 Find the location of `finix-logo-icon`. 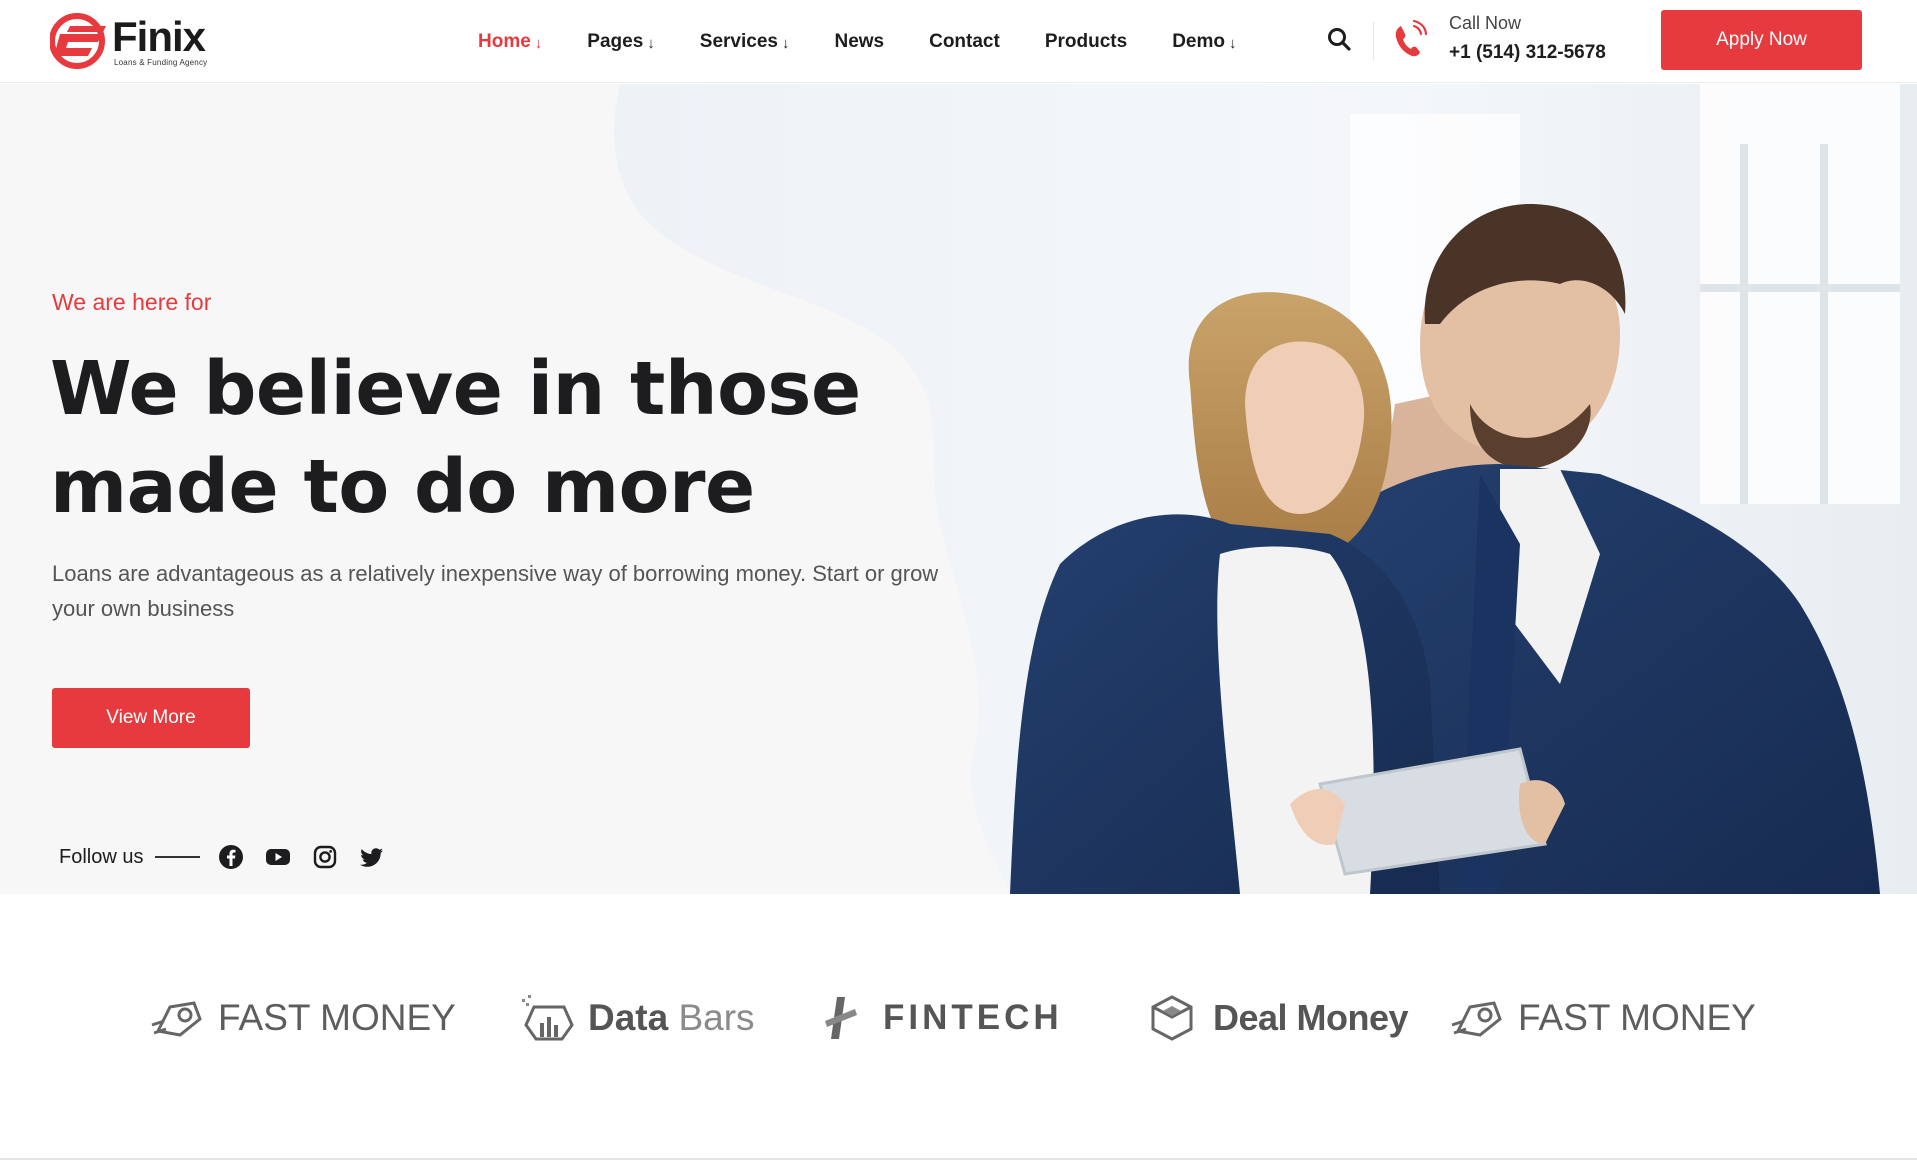

finix-logo-icon is located at coordinates (78, 41).